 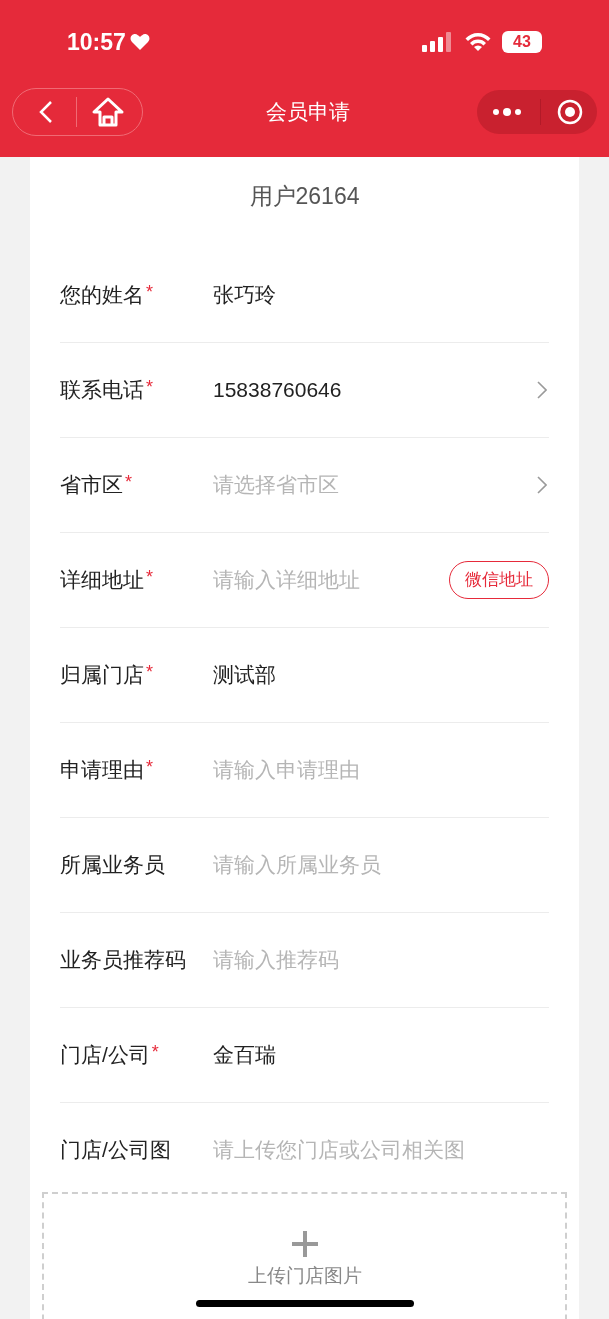 I want to click on input-field: 请输入详细地址, so click(x=331, y=579).